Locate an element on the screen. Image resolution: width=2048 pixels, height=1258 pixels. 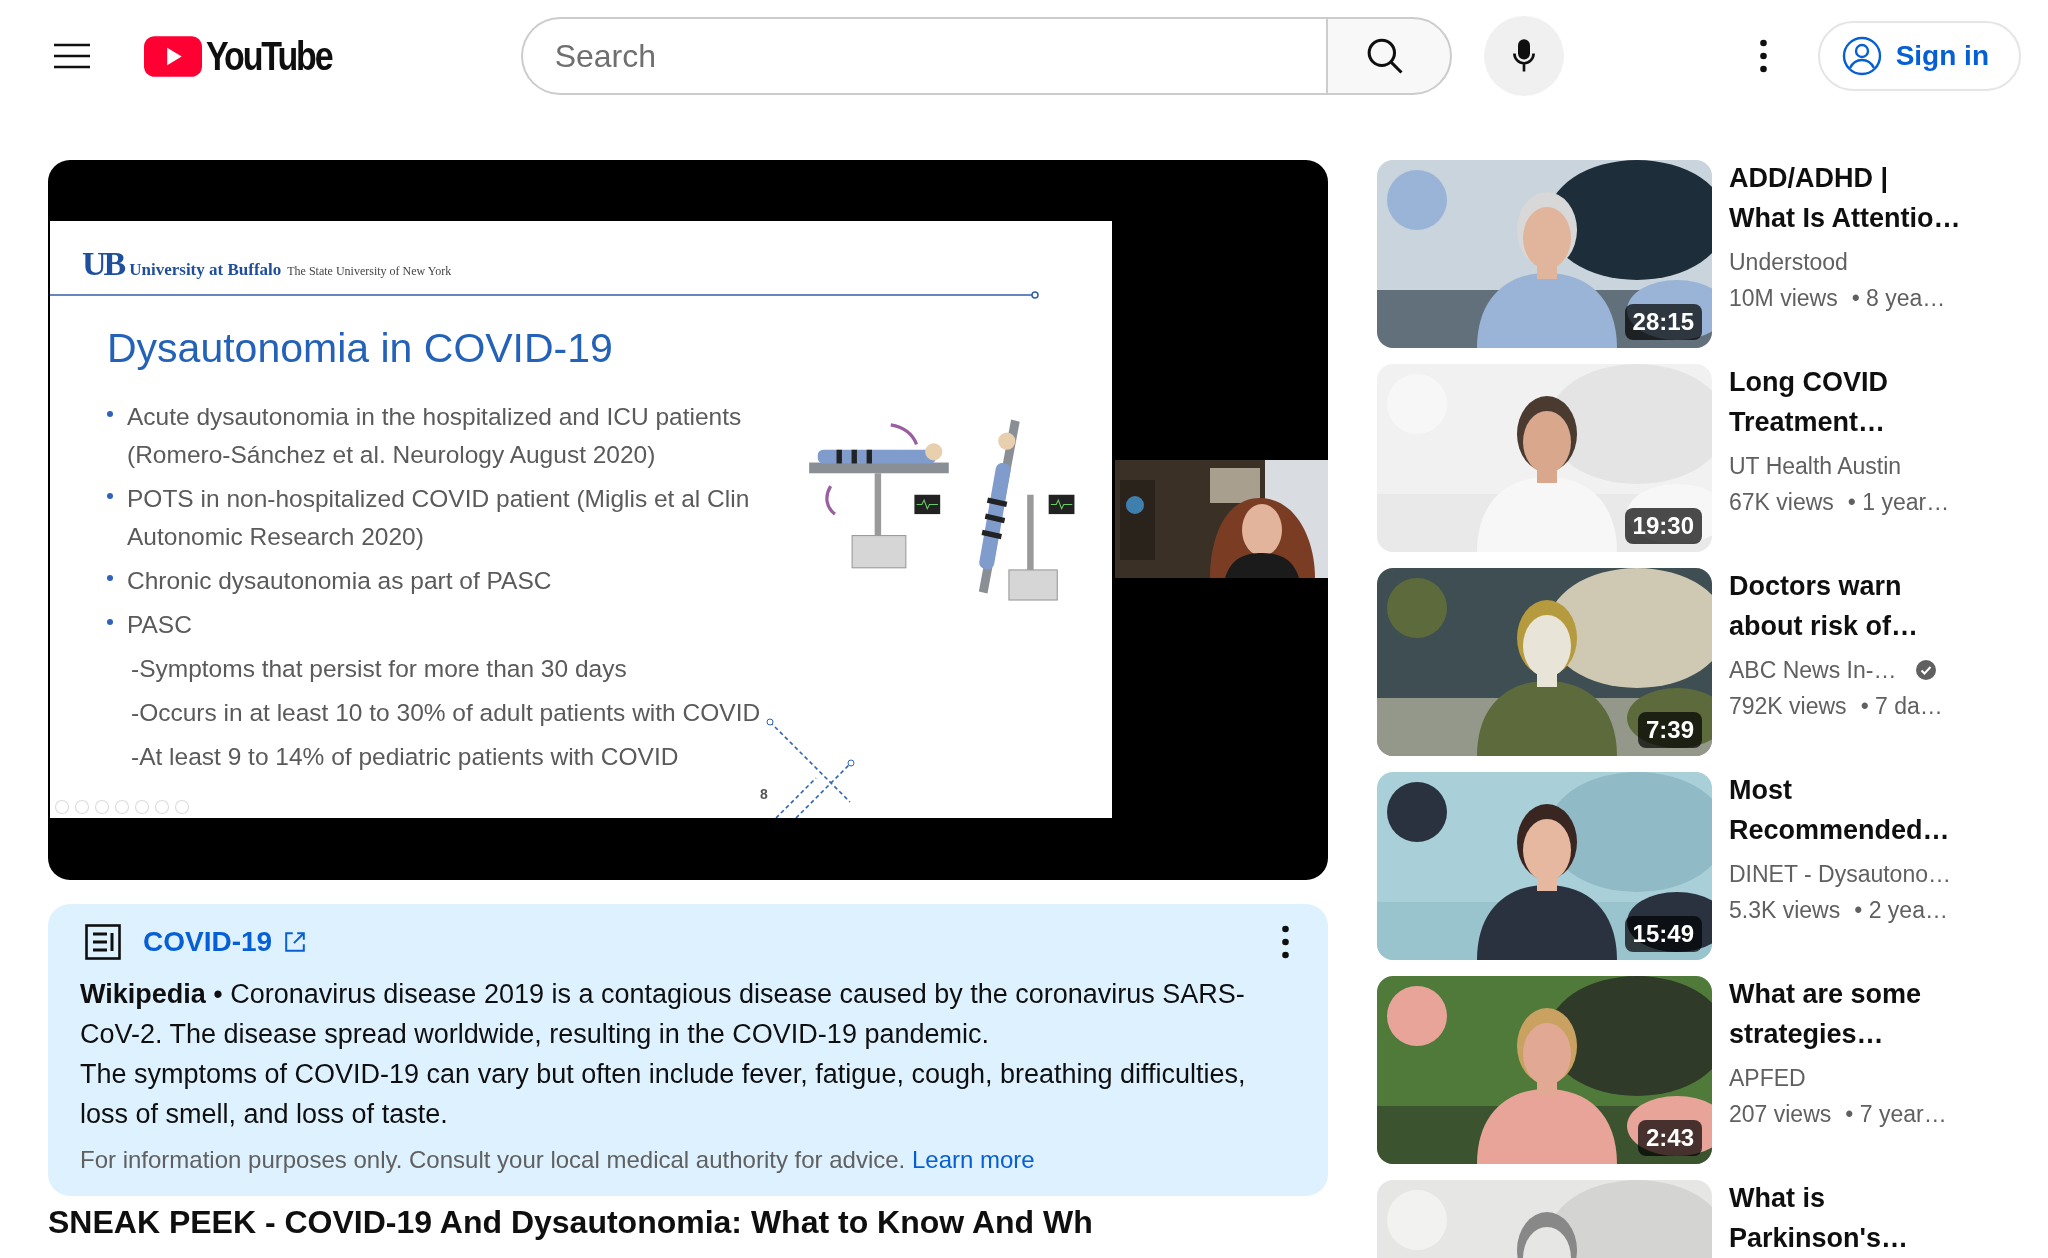
disclaimer-text: For information purposes only. Consult your local medical authority for advice. Learn more is located at coordinates (558, 1160).